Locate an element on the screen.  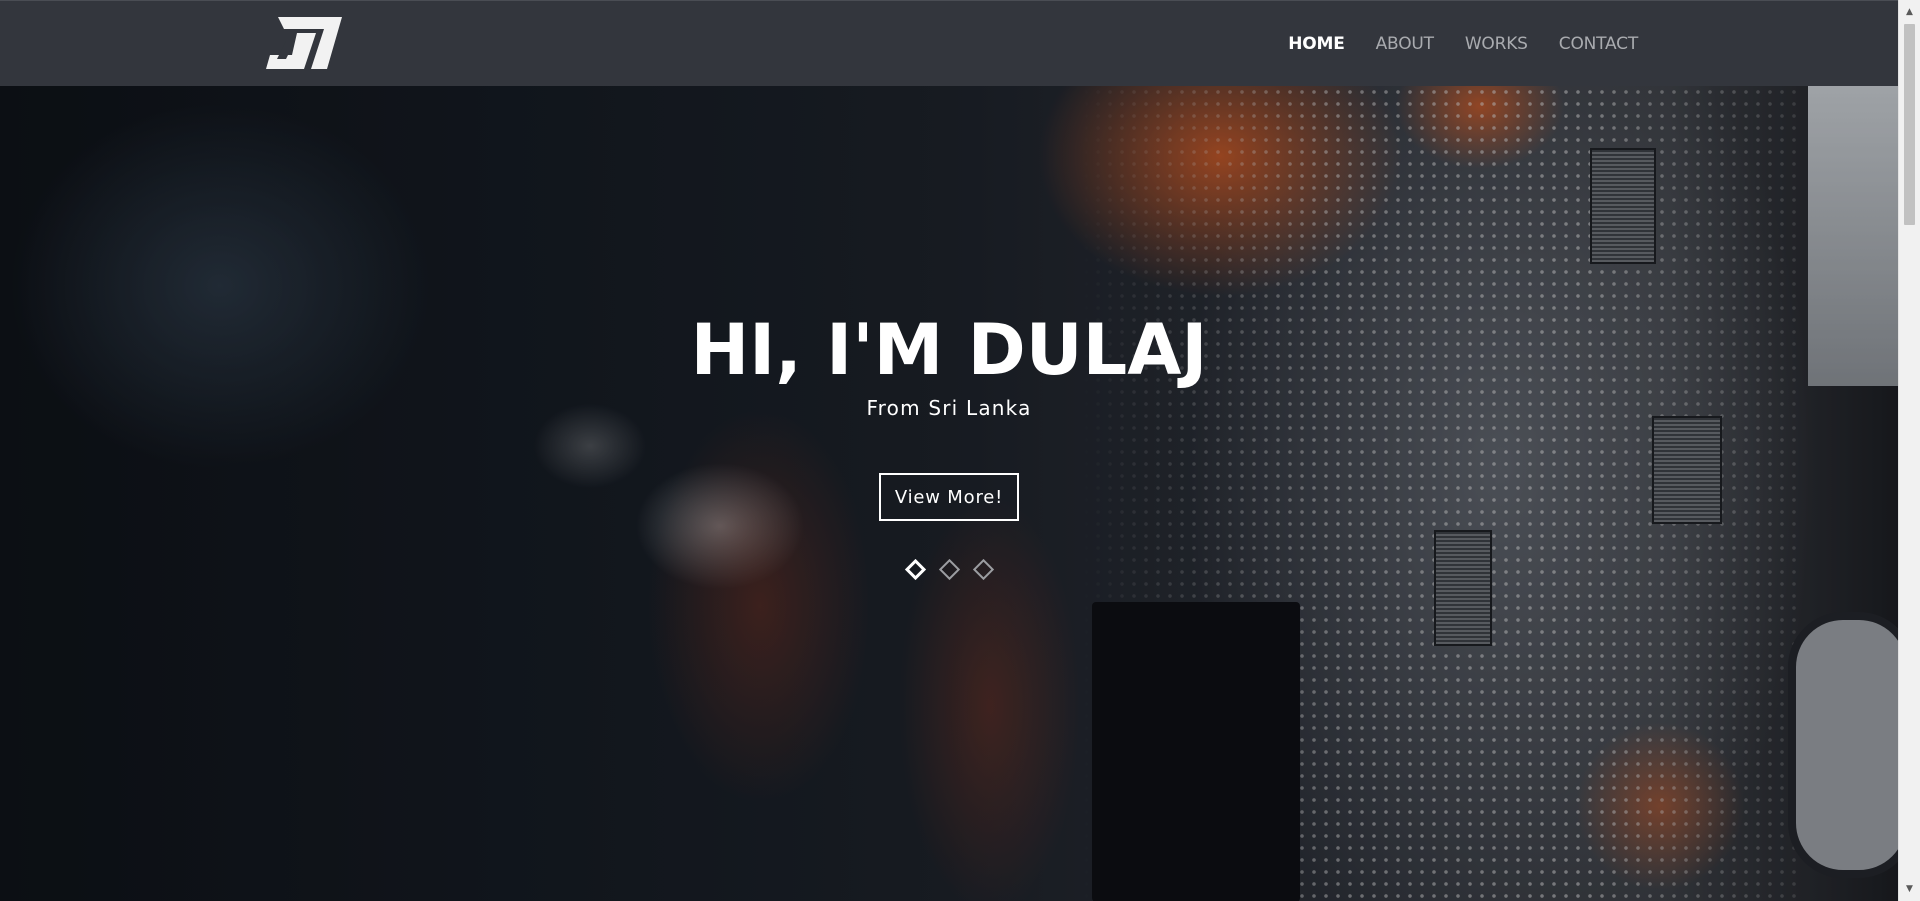
hero-title: HI, I'M DULAJ is located at coordinates (949, 350).